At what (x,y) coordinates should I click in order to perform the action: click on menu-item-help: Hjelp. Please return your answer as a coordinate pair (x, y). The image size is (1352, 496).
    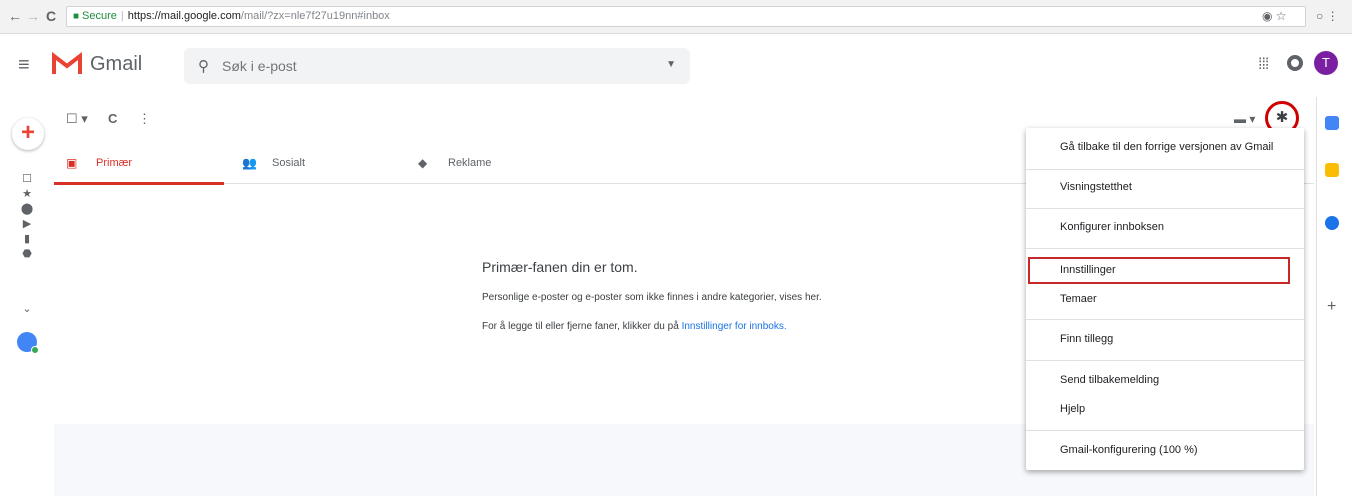
    Looking at the image, I should click on (1072, 409).